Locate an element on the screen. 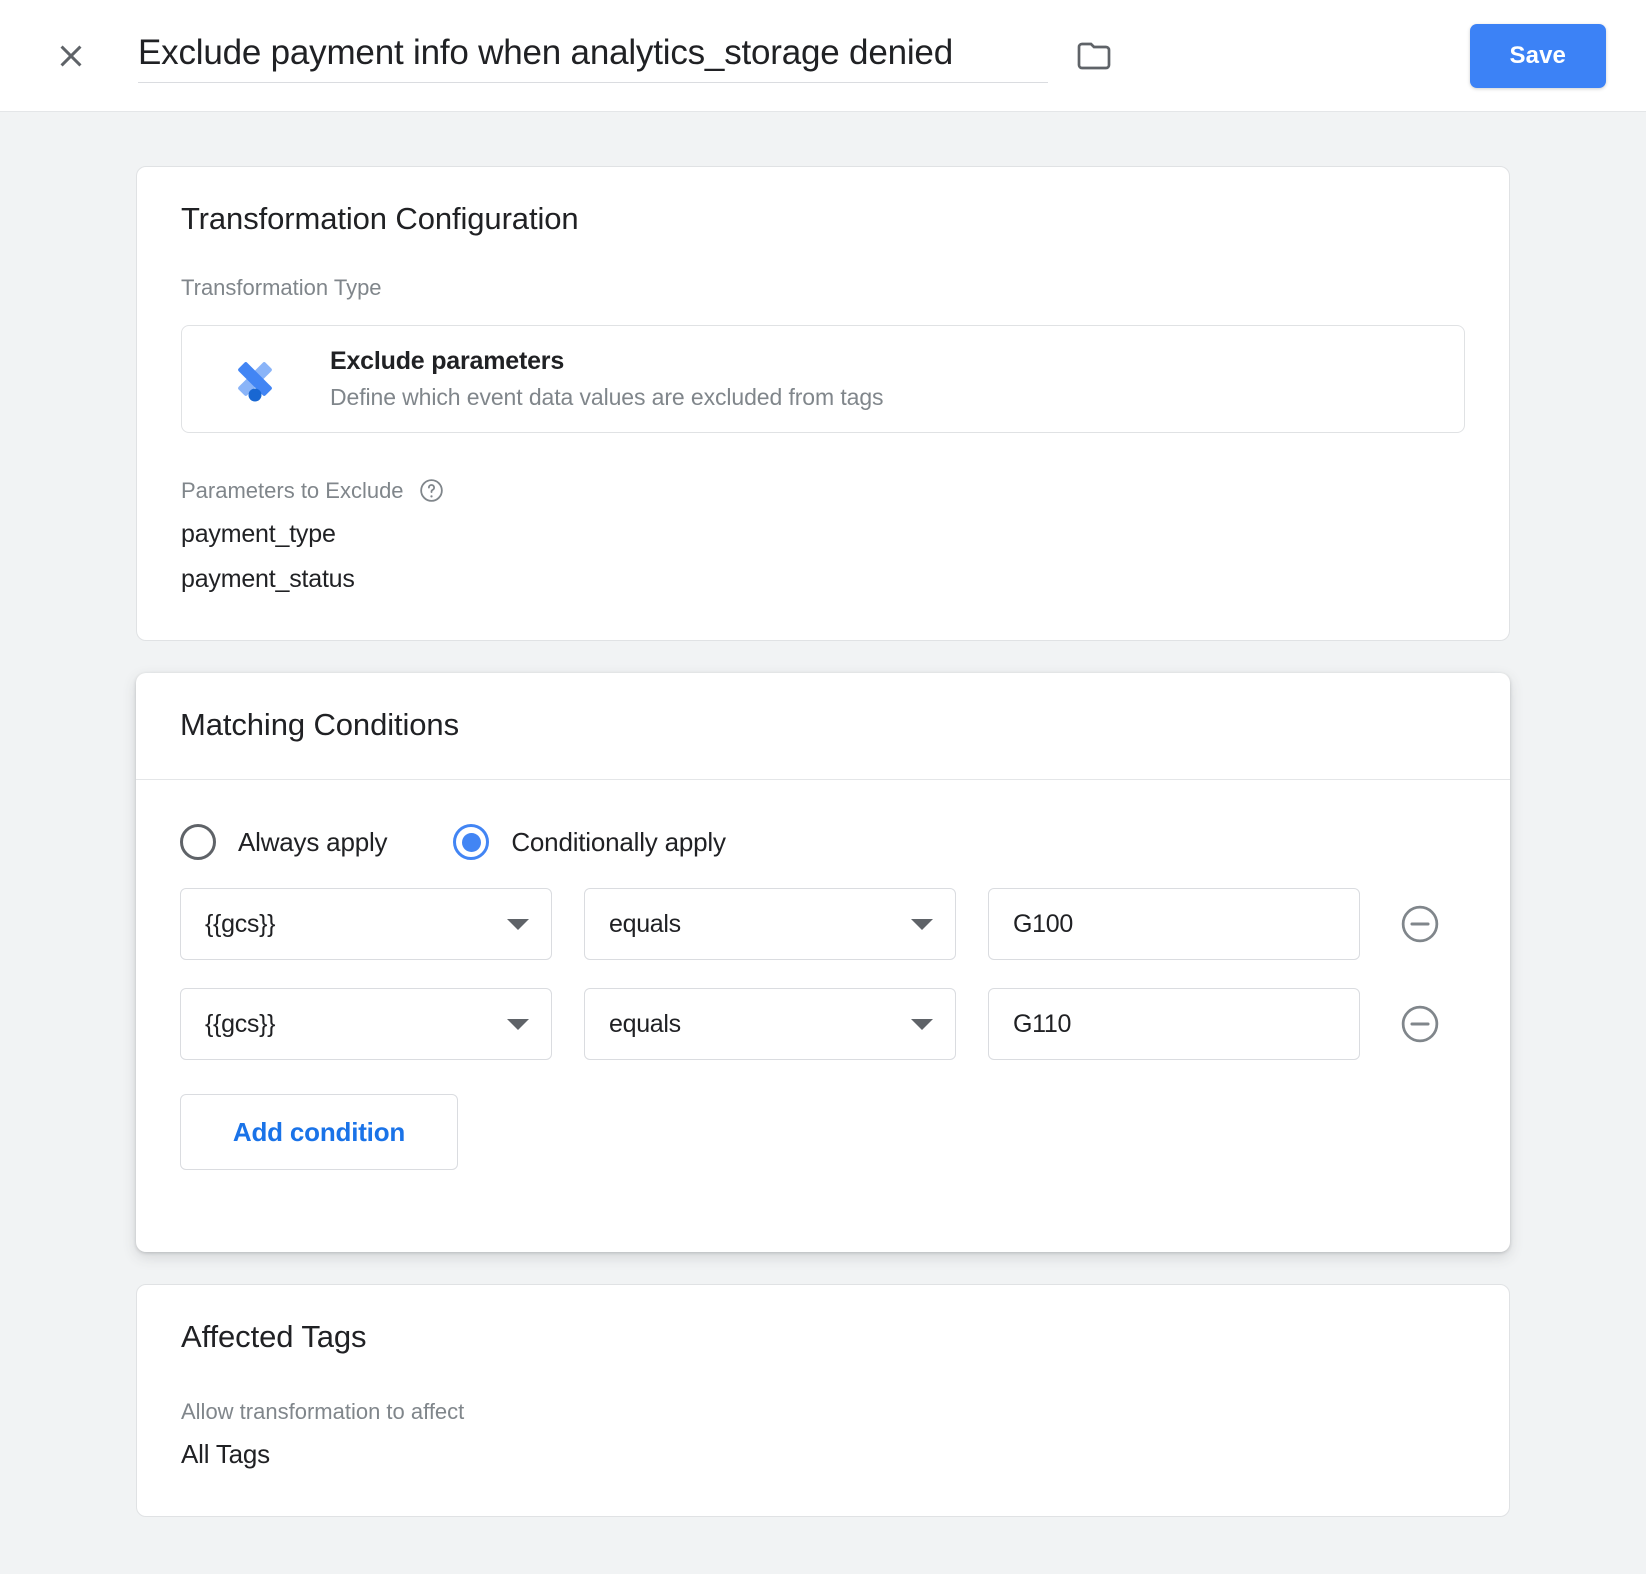 This screenshot has width=1646, height=1574. app-header: Save is located at coordinates (823, 56).